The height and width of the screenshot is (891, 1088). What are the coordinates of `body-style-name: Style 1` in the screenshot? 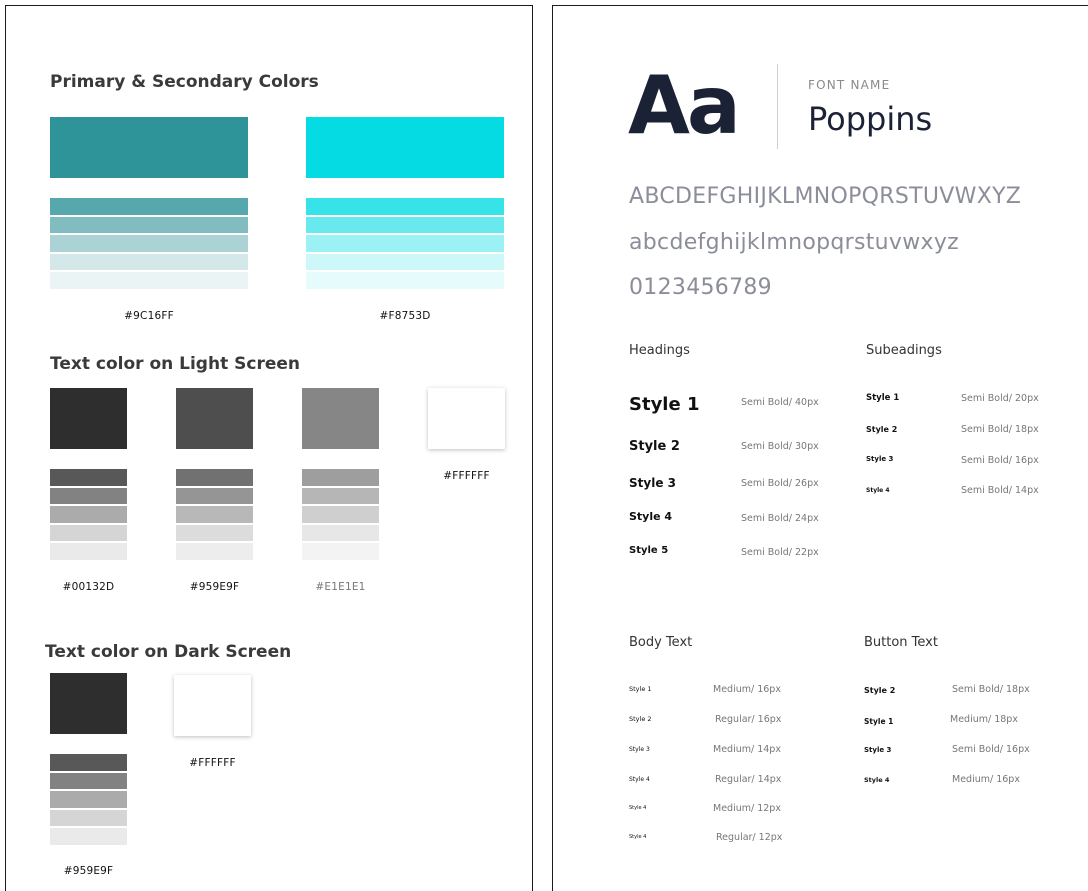 It's located at (640, 689).